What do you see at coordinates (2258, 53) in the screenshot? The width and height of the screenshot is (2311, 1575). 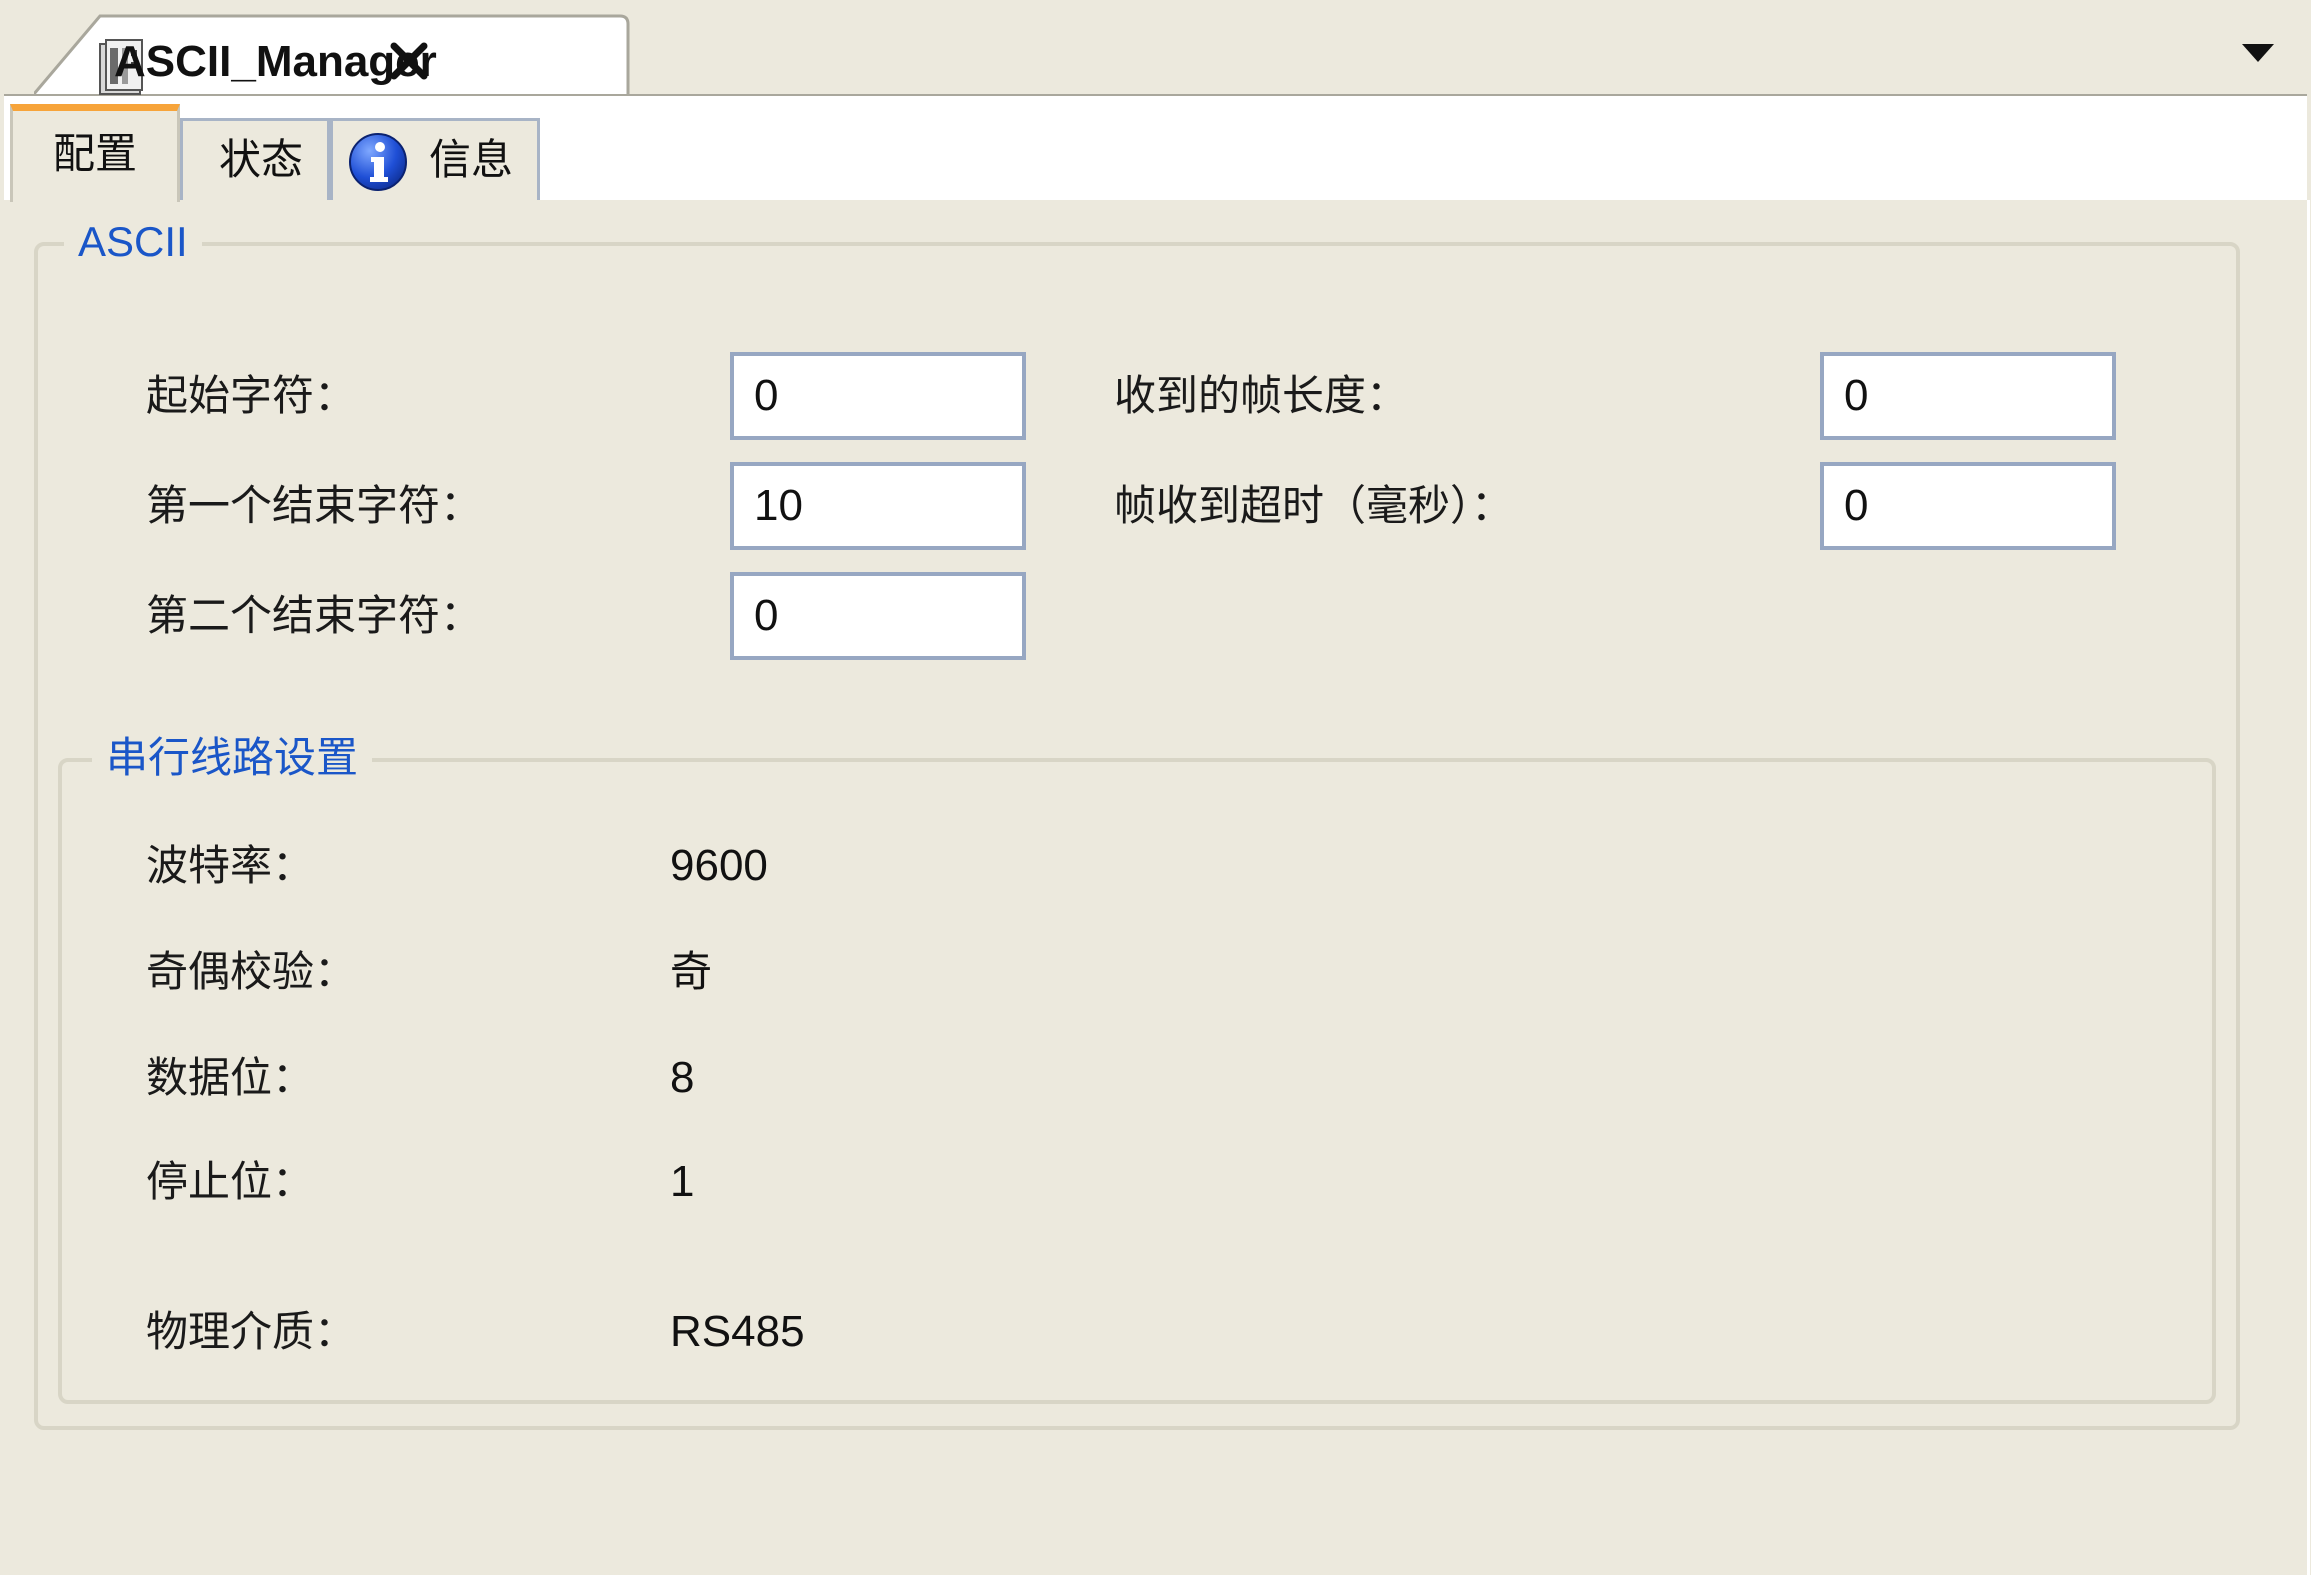 I see `chevron-down-icon` at bounding box center [2258, 53].